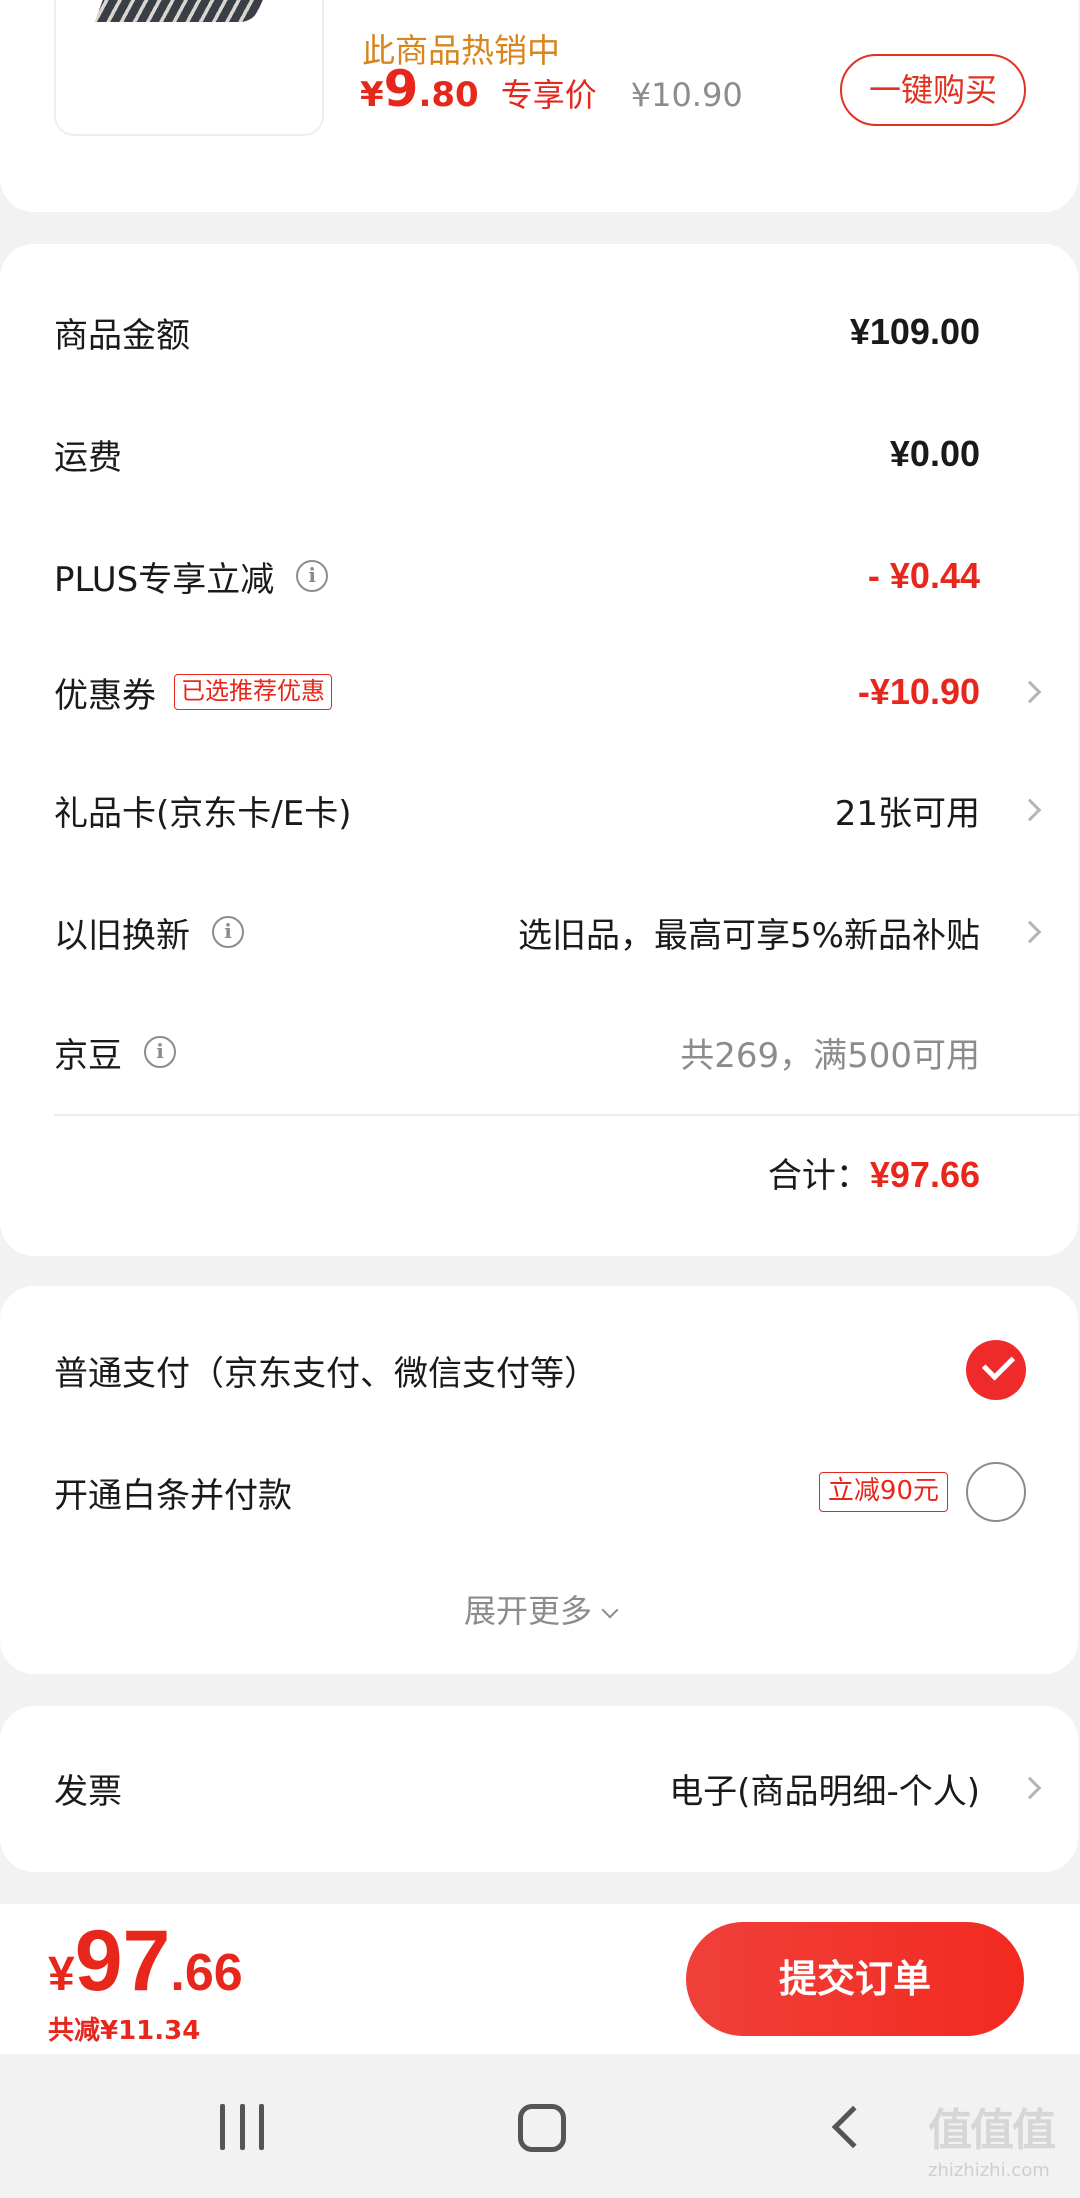 This screenshot has width=1080, height=2198. Describe the element at coordinates (567, 1115) in the screenshot. I see `summary-divider` at that location.